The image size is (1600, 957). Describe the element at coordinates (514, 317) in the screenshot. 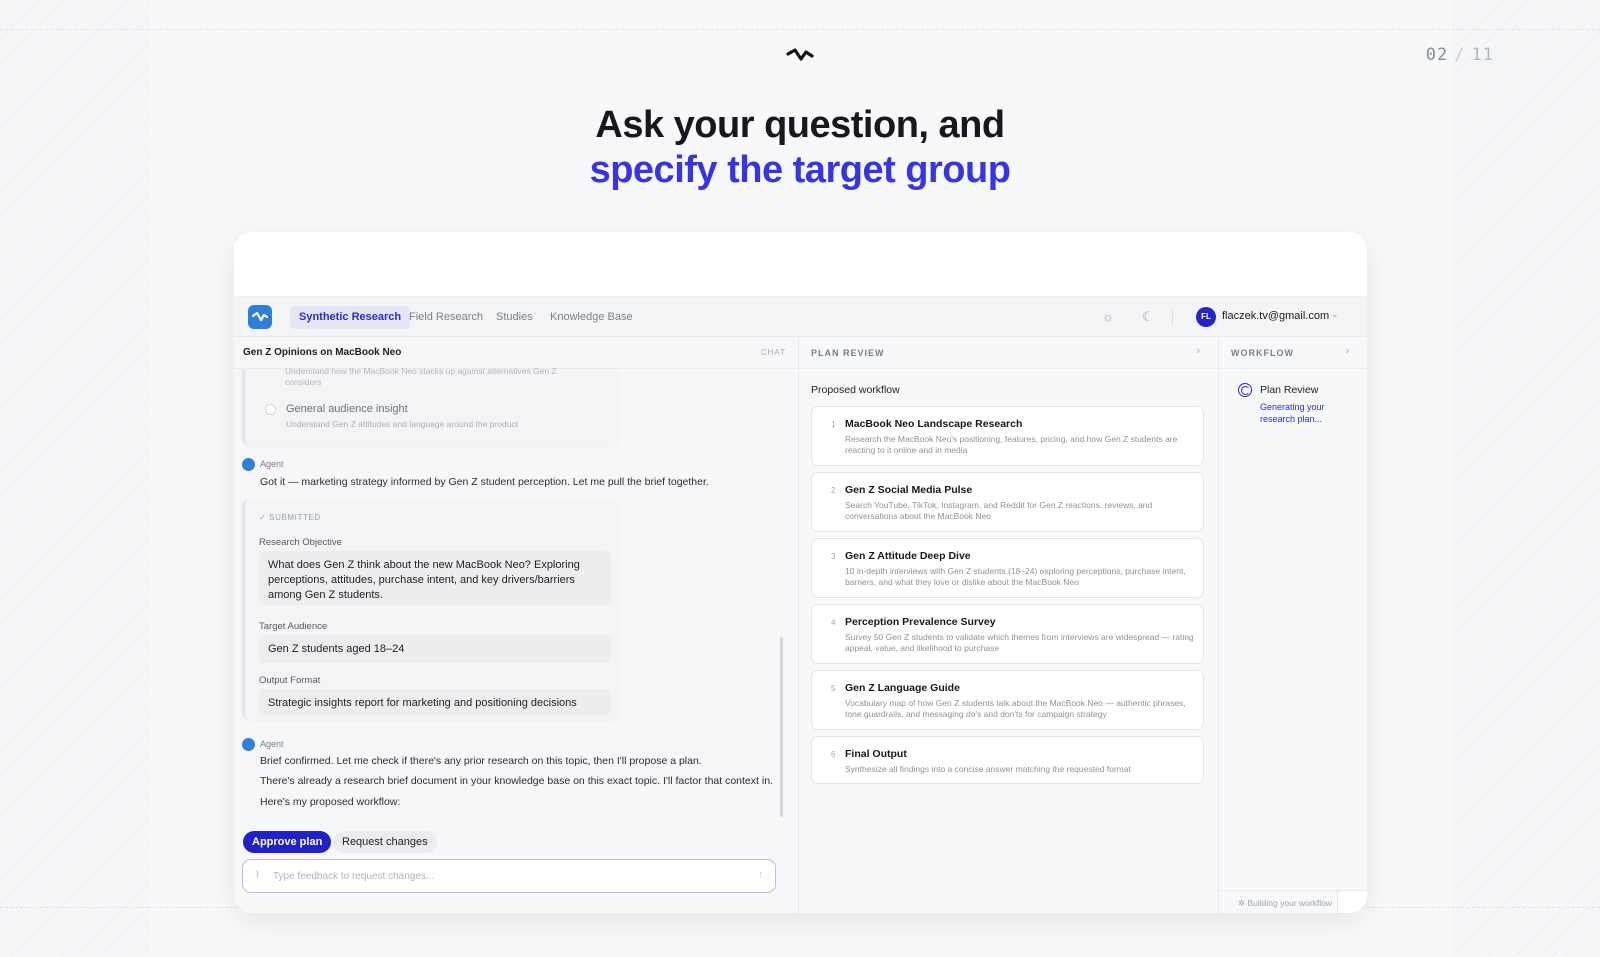

I see `tab-studies: Studies` at that location.